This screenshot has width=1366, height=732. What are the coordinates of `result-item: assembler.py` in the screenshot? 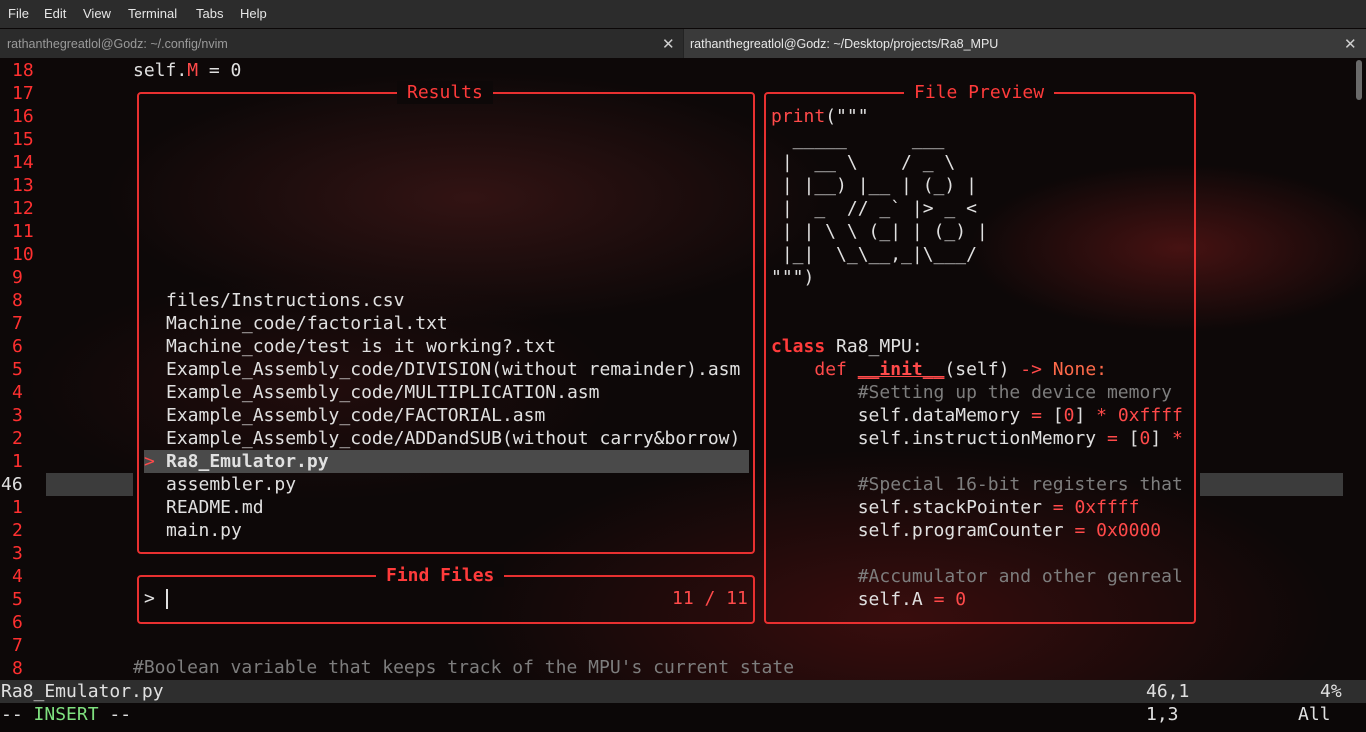 It's located at (231, 484).